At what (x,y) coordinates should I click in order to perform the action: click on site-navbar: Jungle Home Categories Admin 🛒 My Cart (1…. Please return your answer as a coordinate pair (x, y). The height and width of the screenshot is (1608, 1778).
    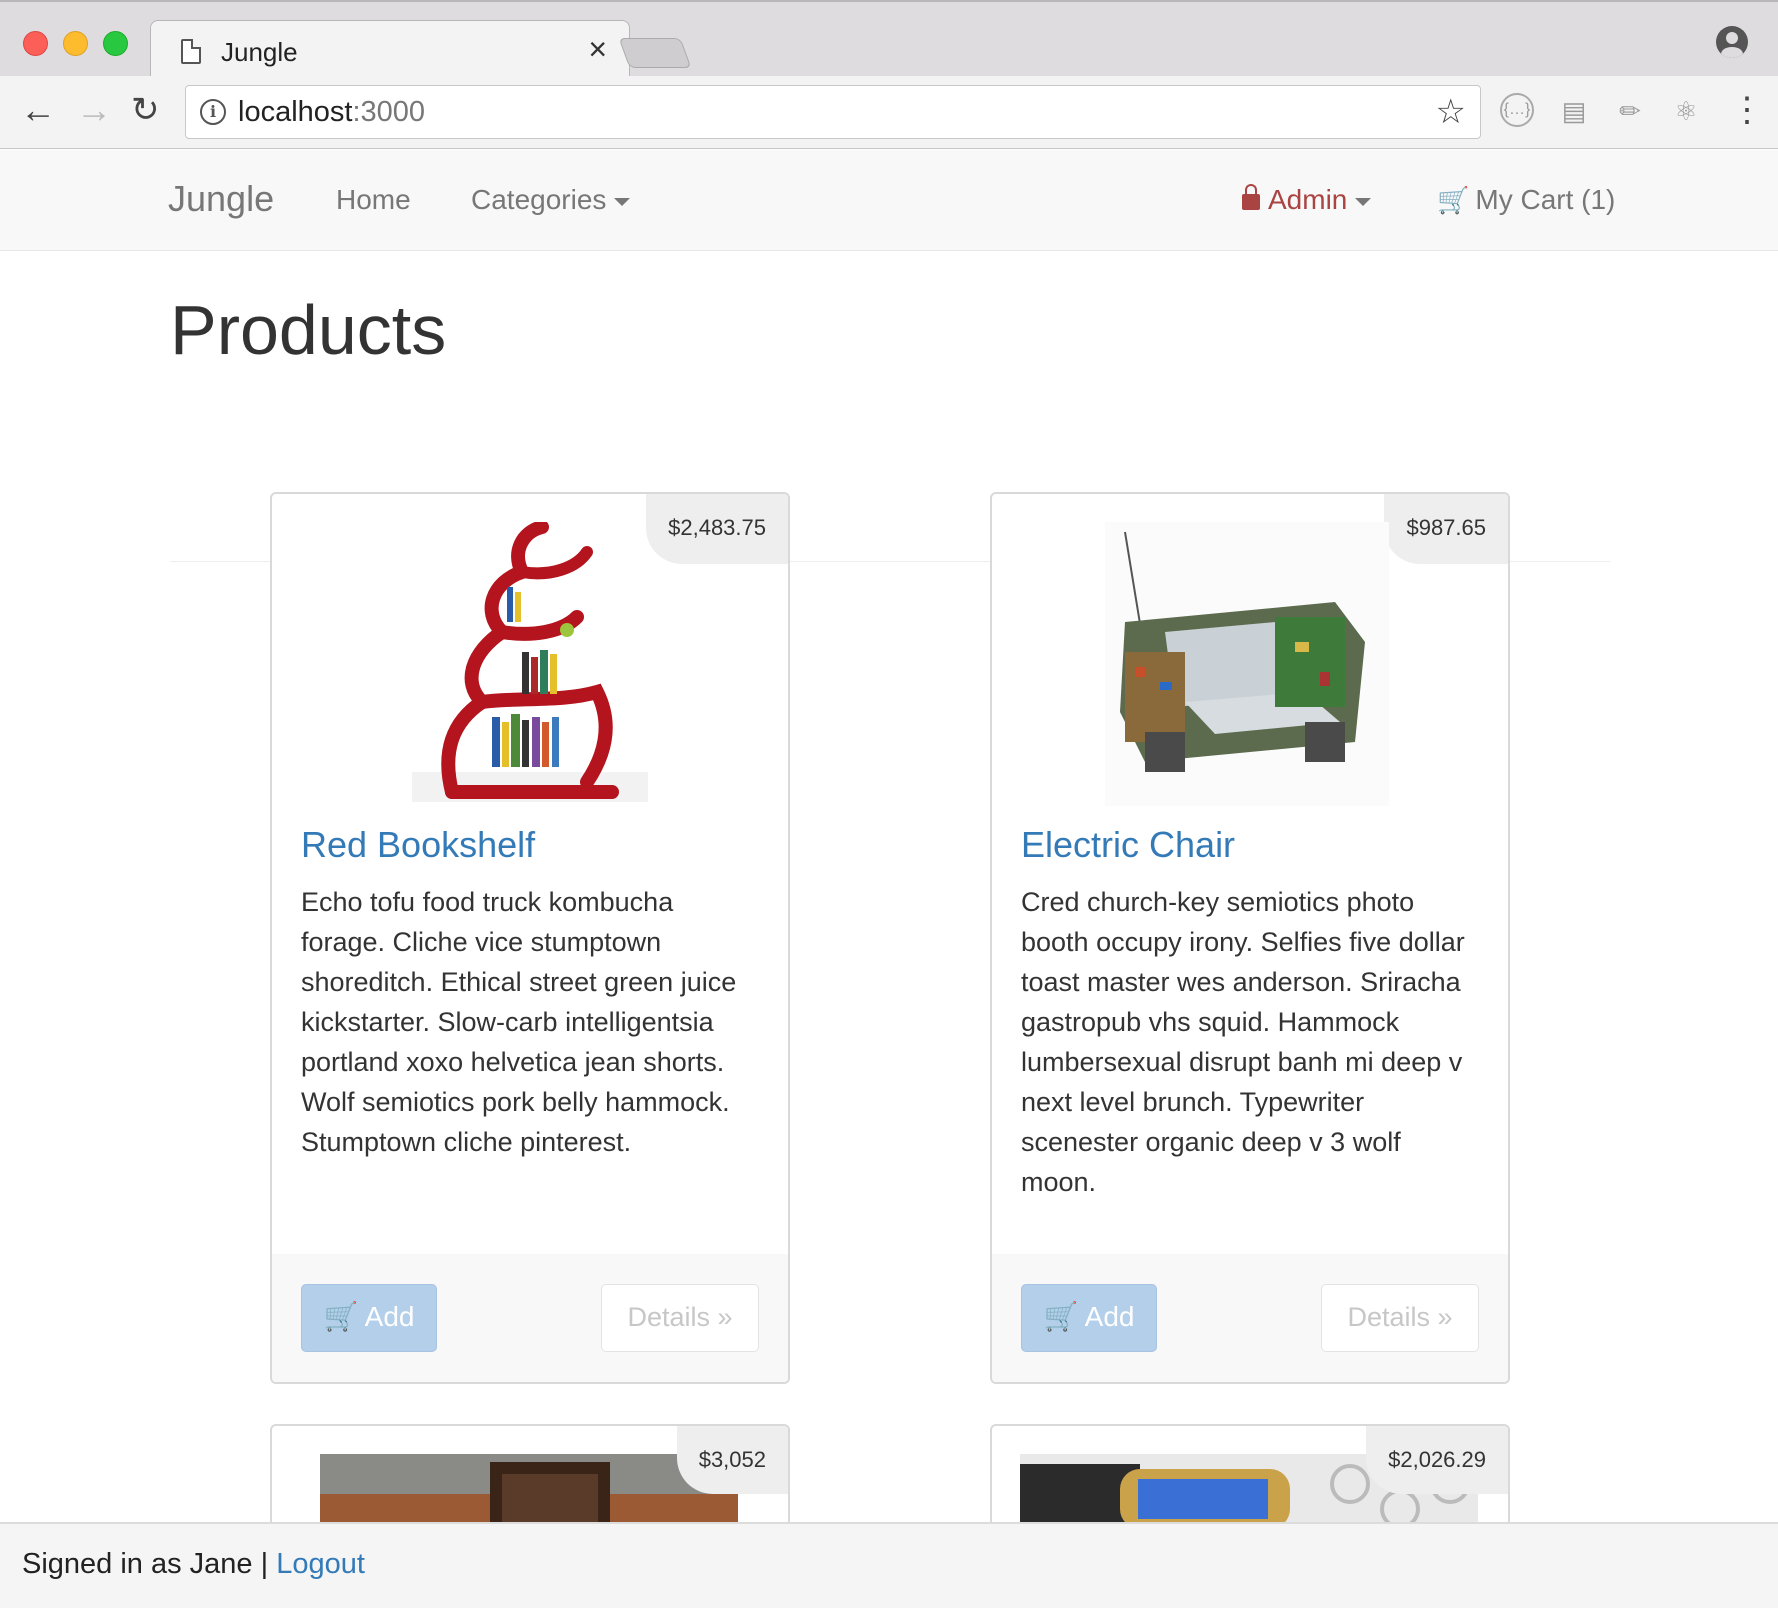
    Looking at the image, I should click on (889, 200).